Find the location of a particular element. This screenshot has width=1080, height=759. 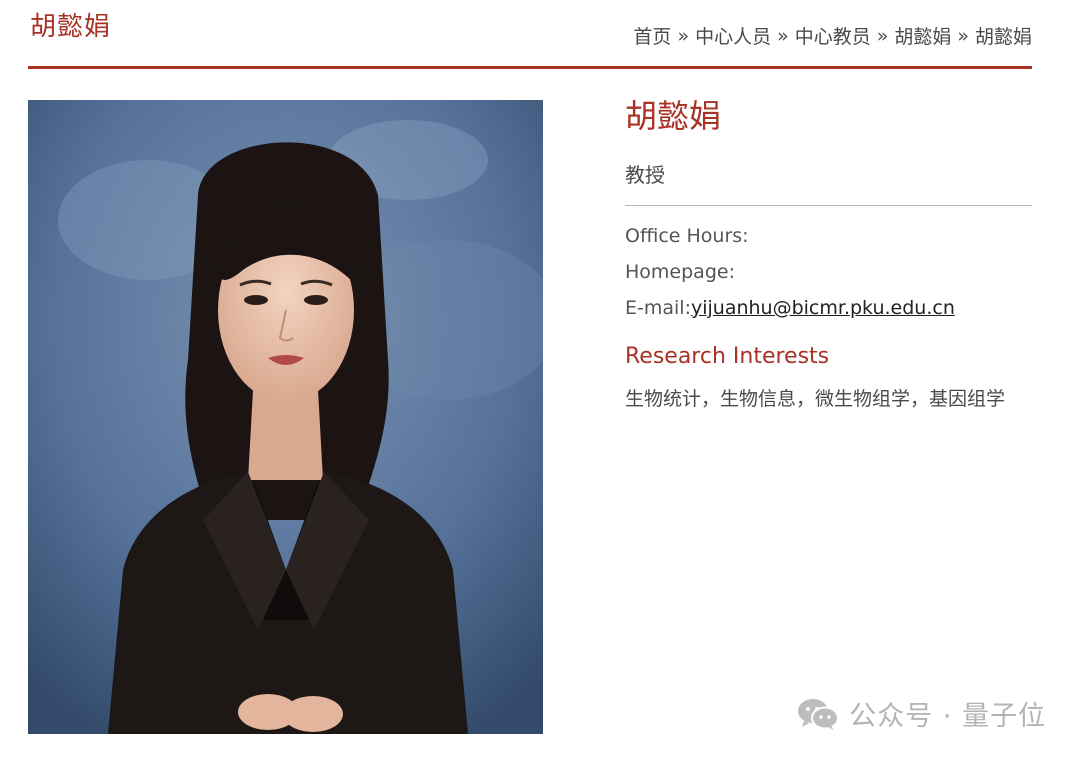

profile-title: 教授 is located at coordinates (645, 175).